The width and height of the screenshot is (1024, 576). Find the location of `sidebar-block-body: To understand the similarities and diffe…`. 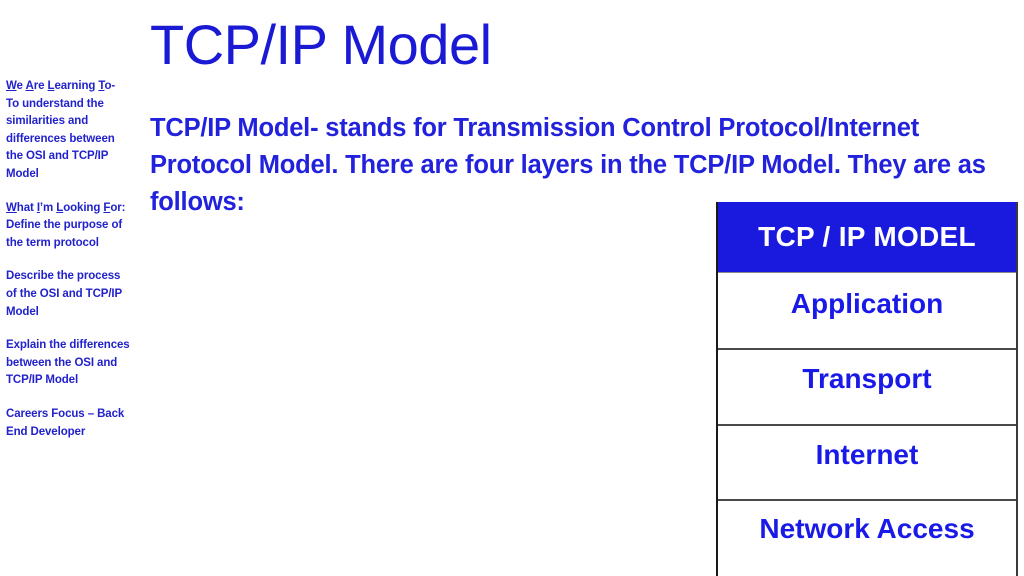

sidebar-block-body: To understand the similarities and diffe… is located at coordinates (60, 138).